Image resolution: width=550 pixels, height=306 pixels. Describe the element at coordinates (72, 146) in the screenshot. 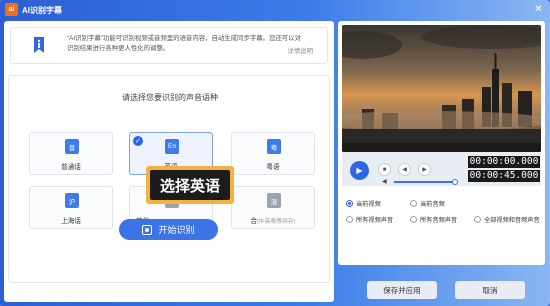

I see `mandarin-icon: 普` at that location.